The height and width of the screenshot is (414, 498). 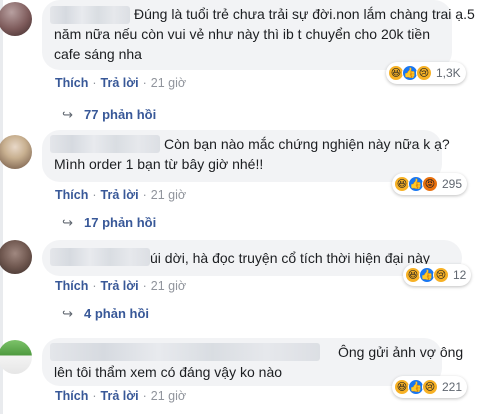 What do you see at coordinates (159, 164) in the screenshot?
I see `comment-text-line: Mình order 1 bạn từ bây giờ nhé!!` at bounding box center [159, 164].